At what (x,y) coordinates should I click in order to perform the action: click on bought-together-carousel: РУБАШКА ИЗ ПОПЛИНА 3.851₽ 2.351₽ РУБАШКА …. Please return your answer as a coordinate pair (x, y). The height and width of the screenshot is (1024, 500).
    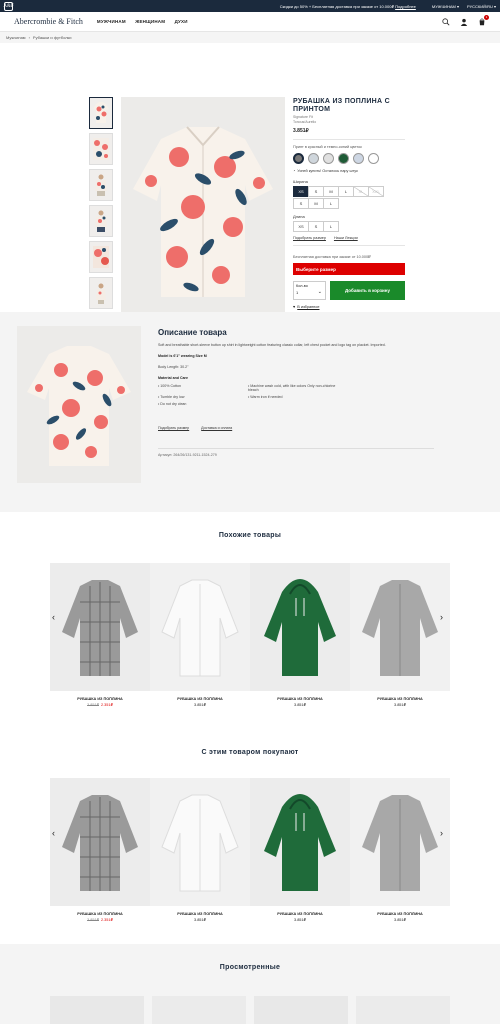
    Looking at the image, I should click on (250, 850).